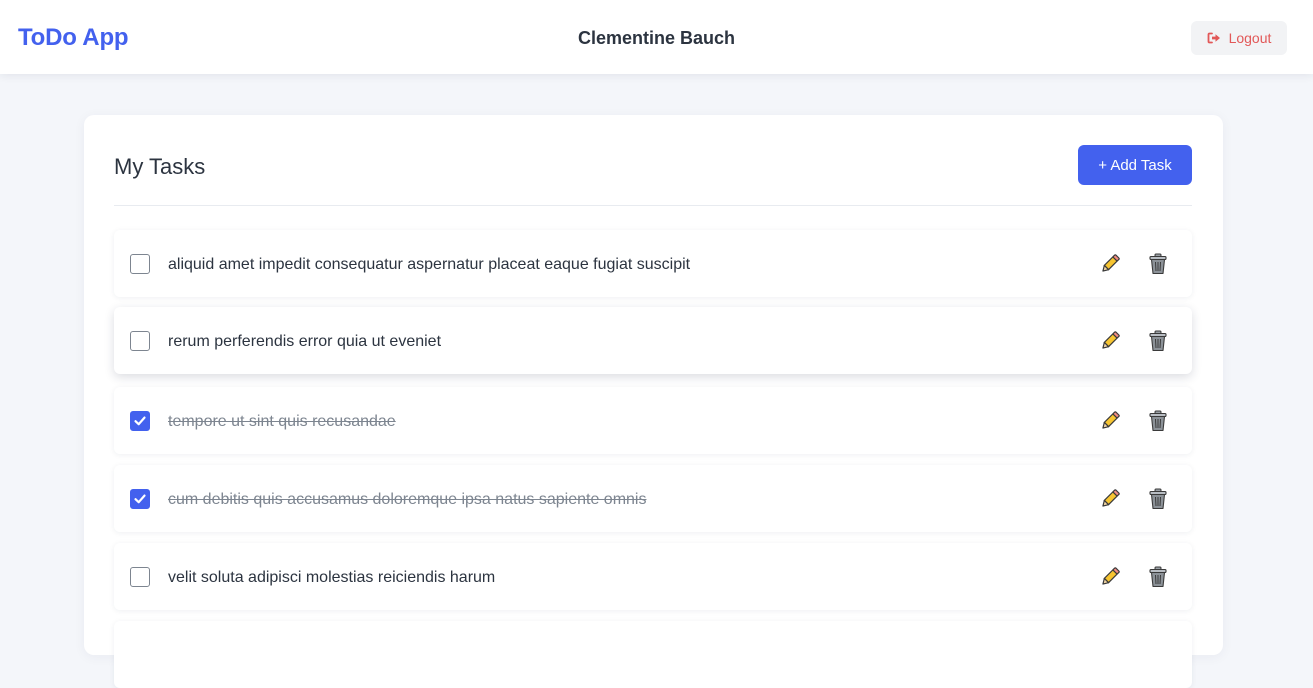 This screenshot has height=688, width=1313. I want to click on sign-out-icon, so click(1214, 38).